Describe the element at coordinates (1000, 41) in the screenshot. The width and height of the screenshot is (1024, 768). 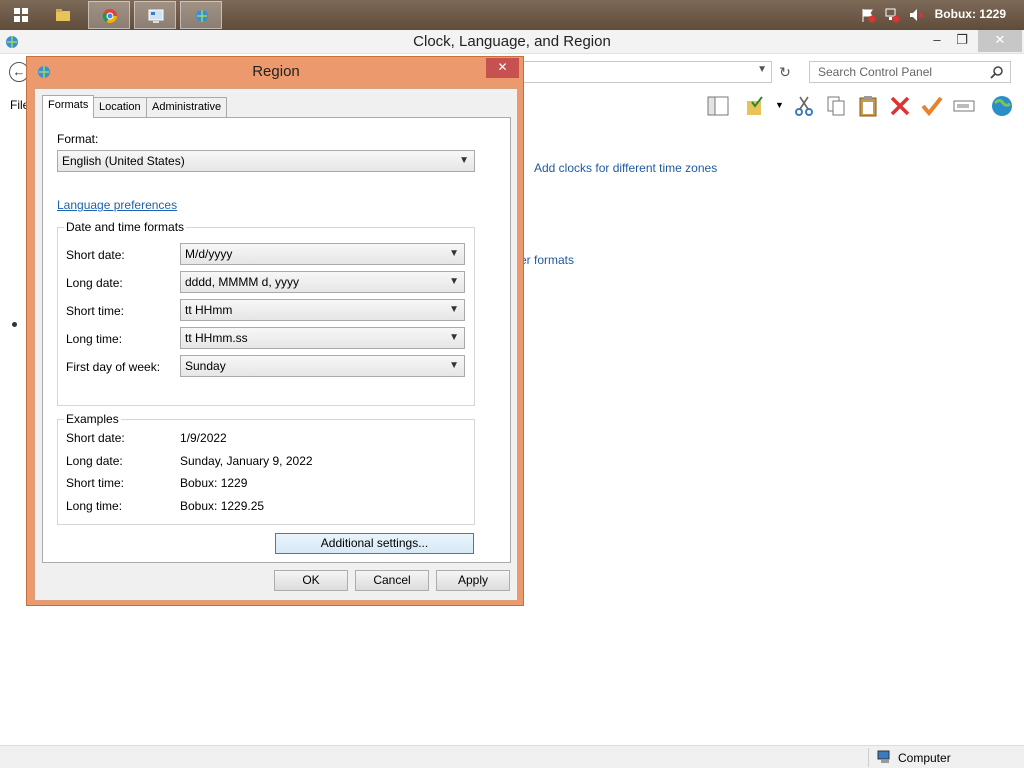
I see `close-button: ✕` at that location.